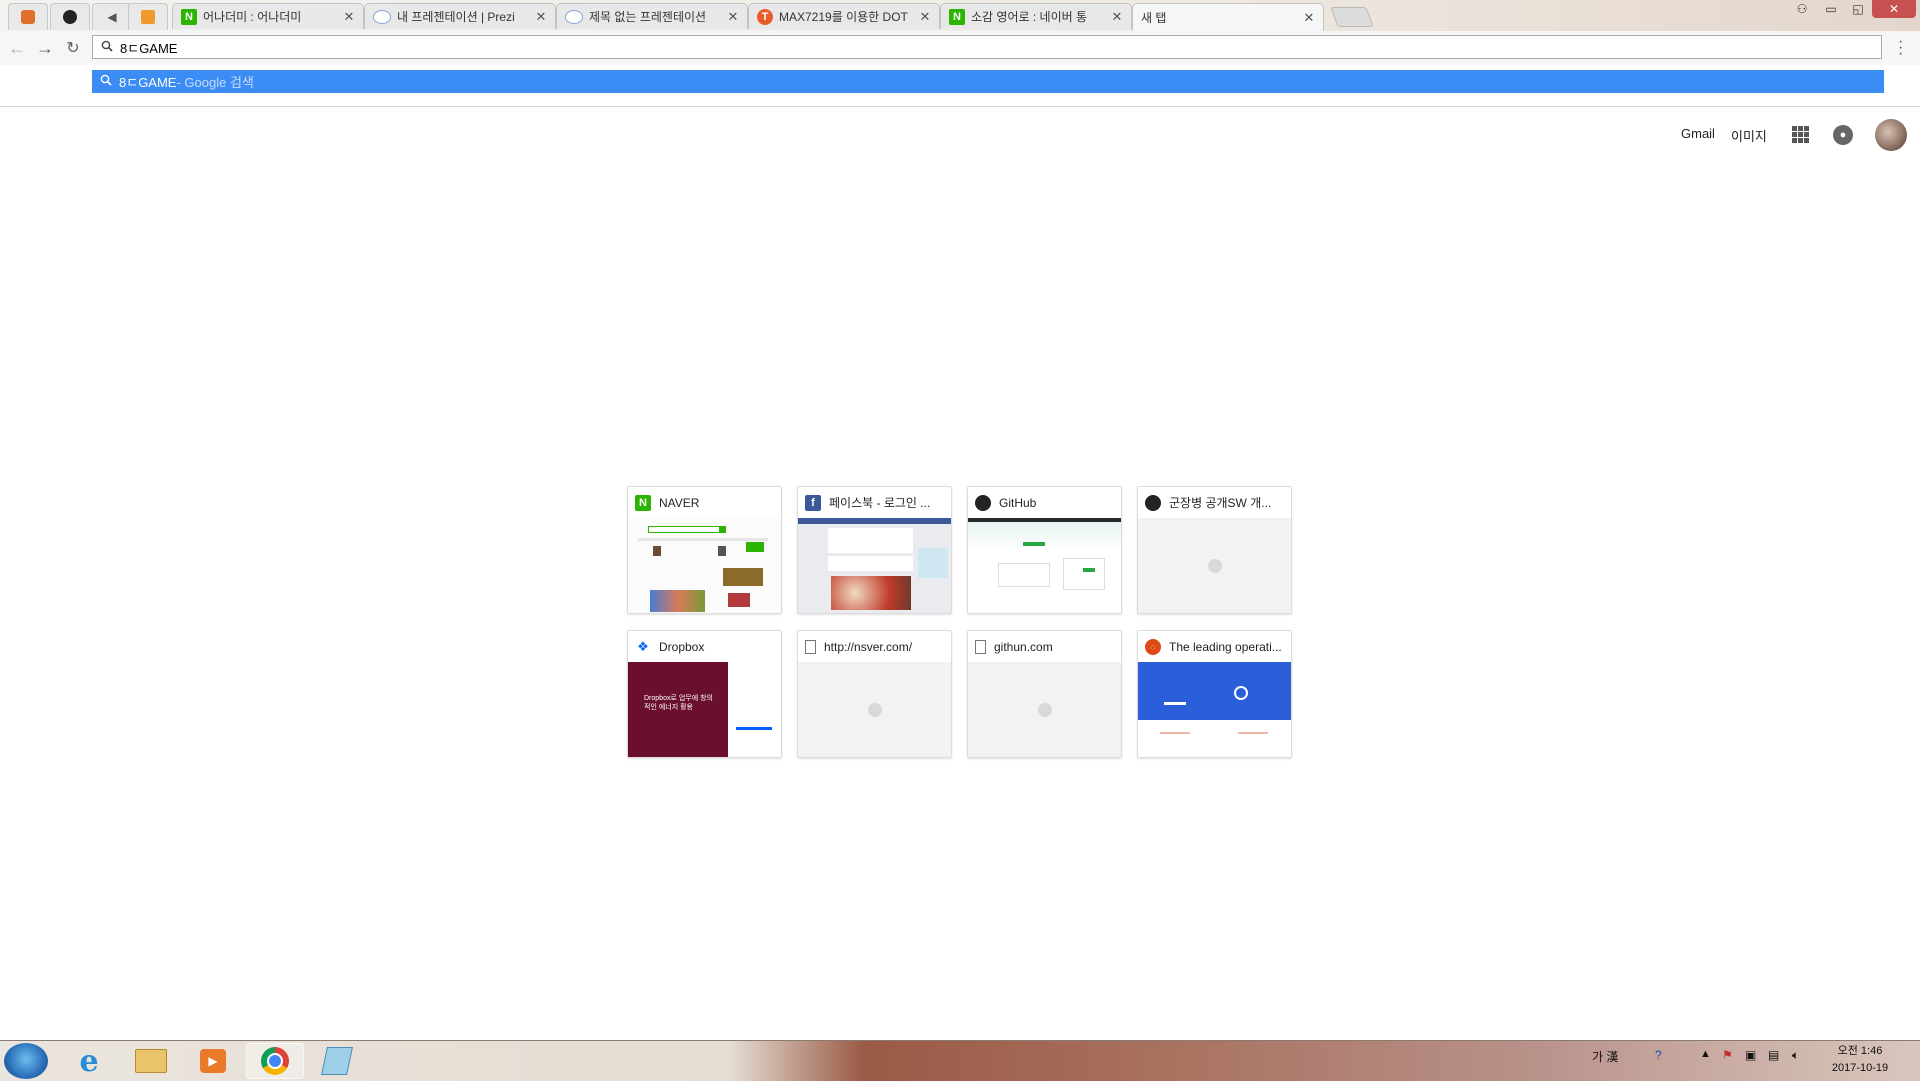  What do you see at coordinates (268, 16) in the screenshot?
I see `tab-1: N 어나더미 : 어나더미 ✕` at bounding box center [268, 16].